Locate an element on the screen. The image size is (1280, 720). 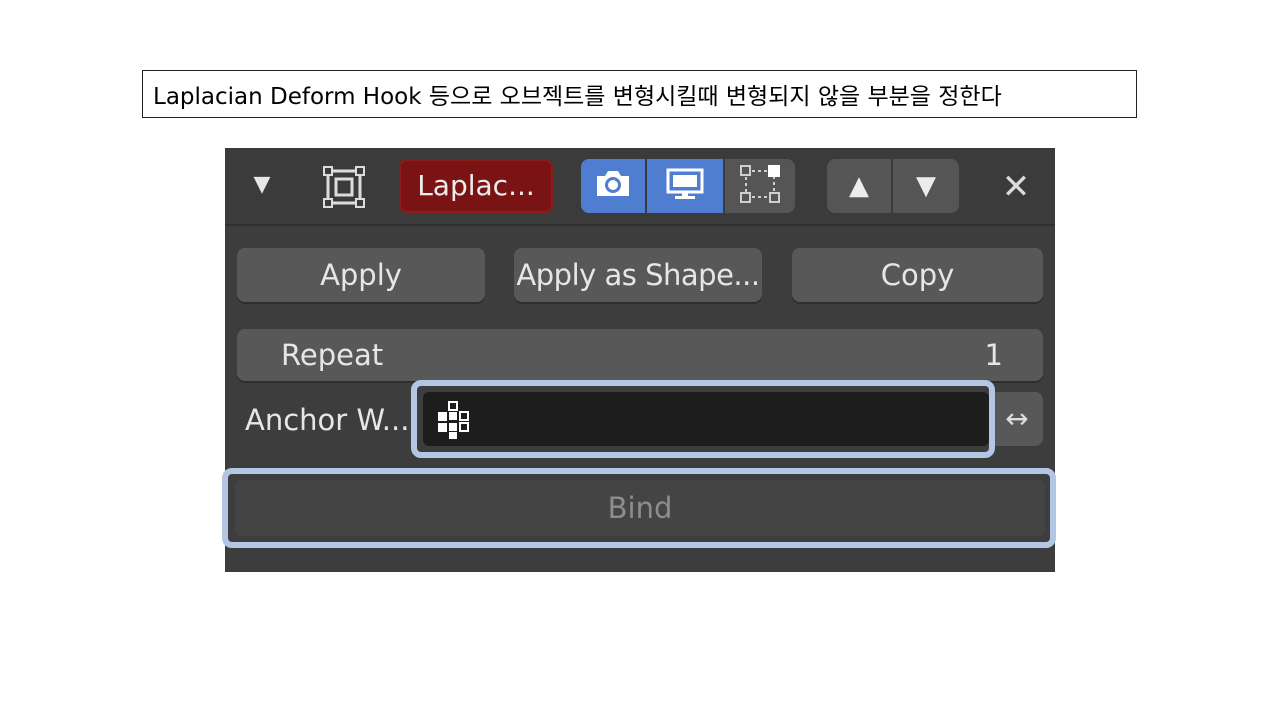
modifier-object-icon is located at coordinates (344, 187).